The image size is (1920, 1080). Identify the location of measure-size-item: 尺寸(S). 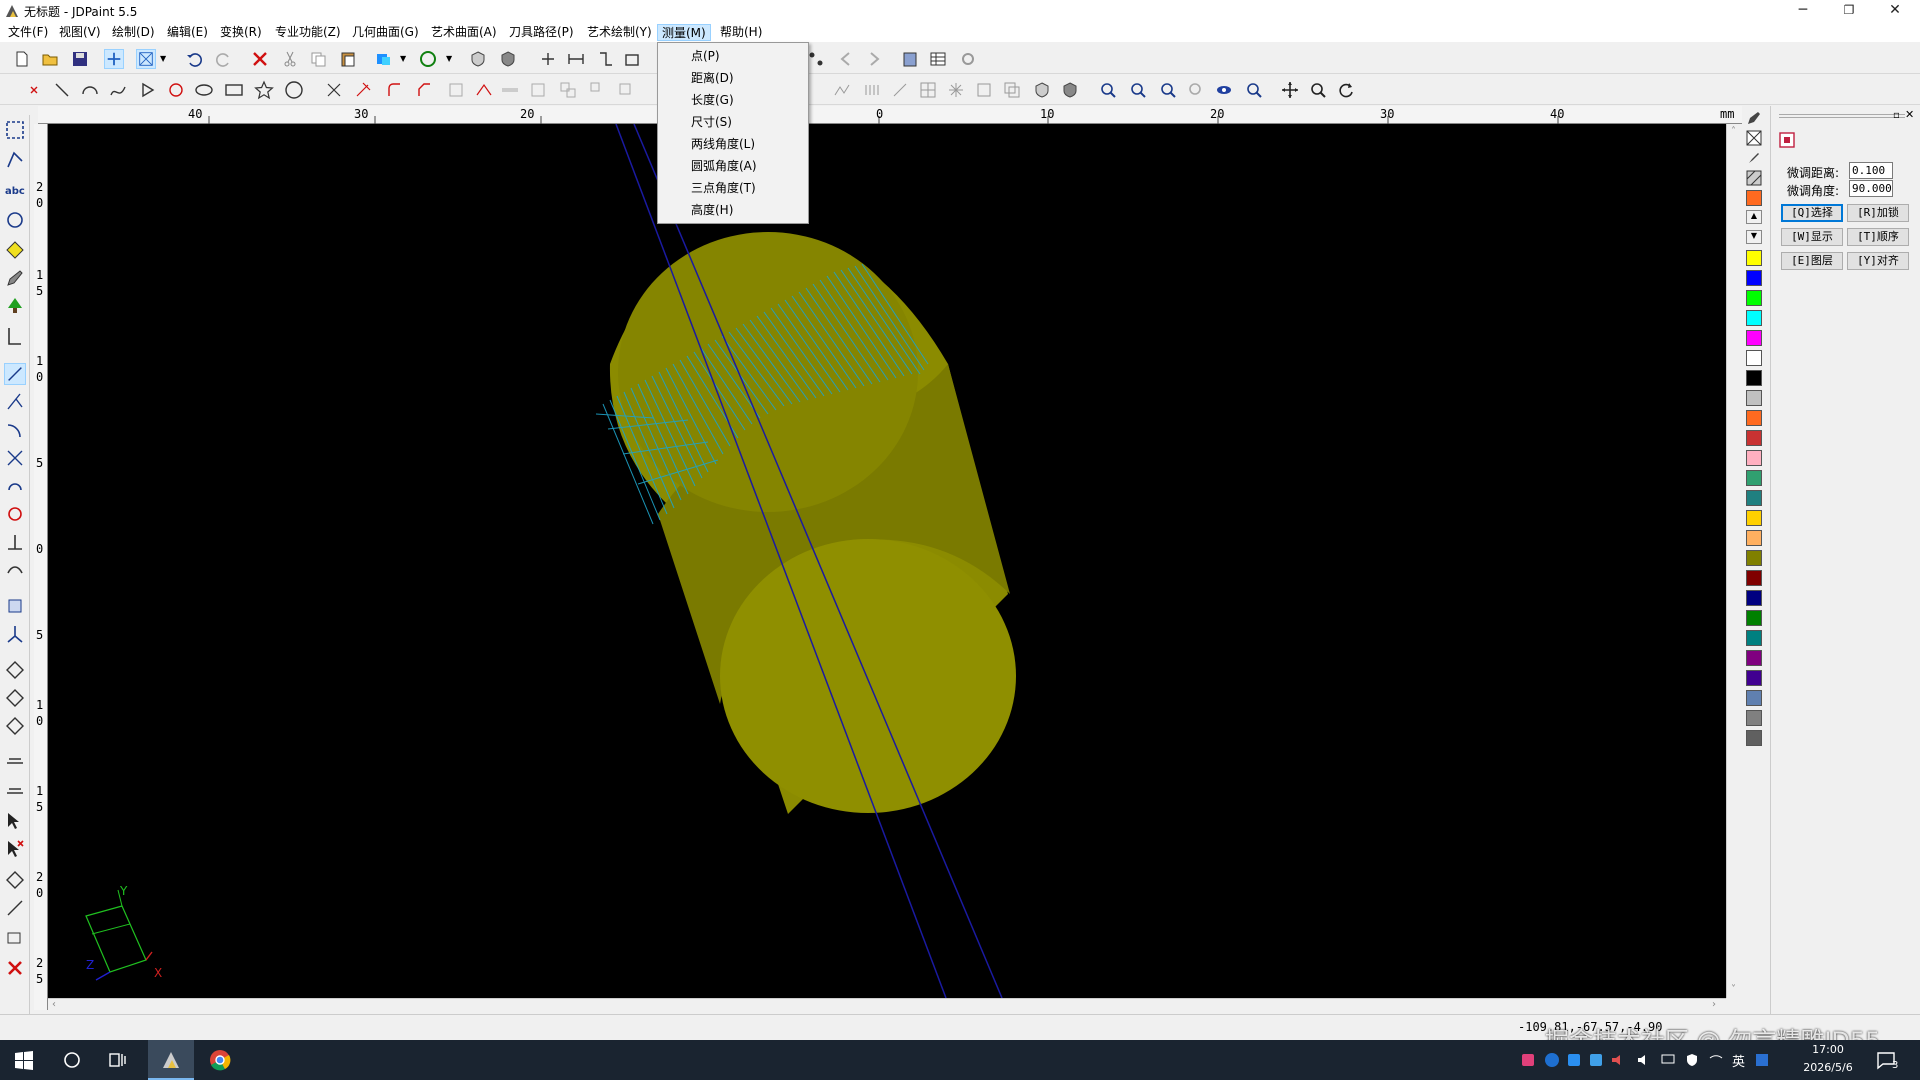
(733, 122).